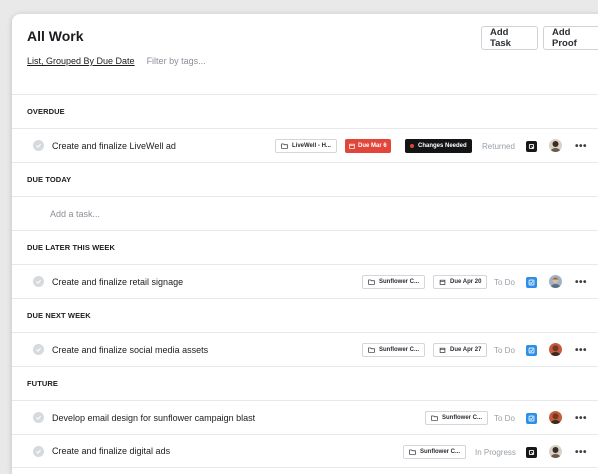 The height and width of the screenshot is (474, 598). What do you see at coordinates (305, 247) in the screenshot?
I see `section-due-later-this-week: DUE LATER THIS WEEK` at bounding box center [305, 247].